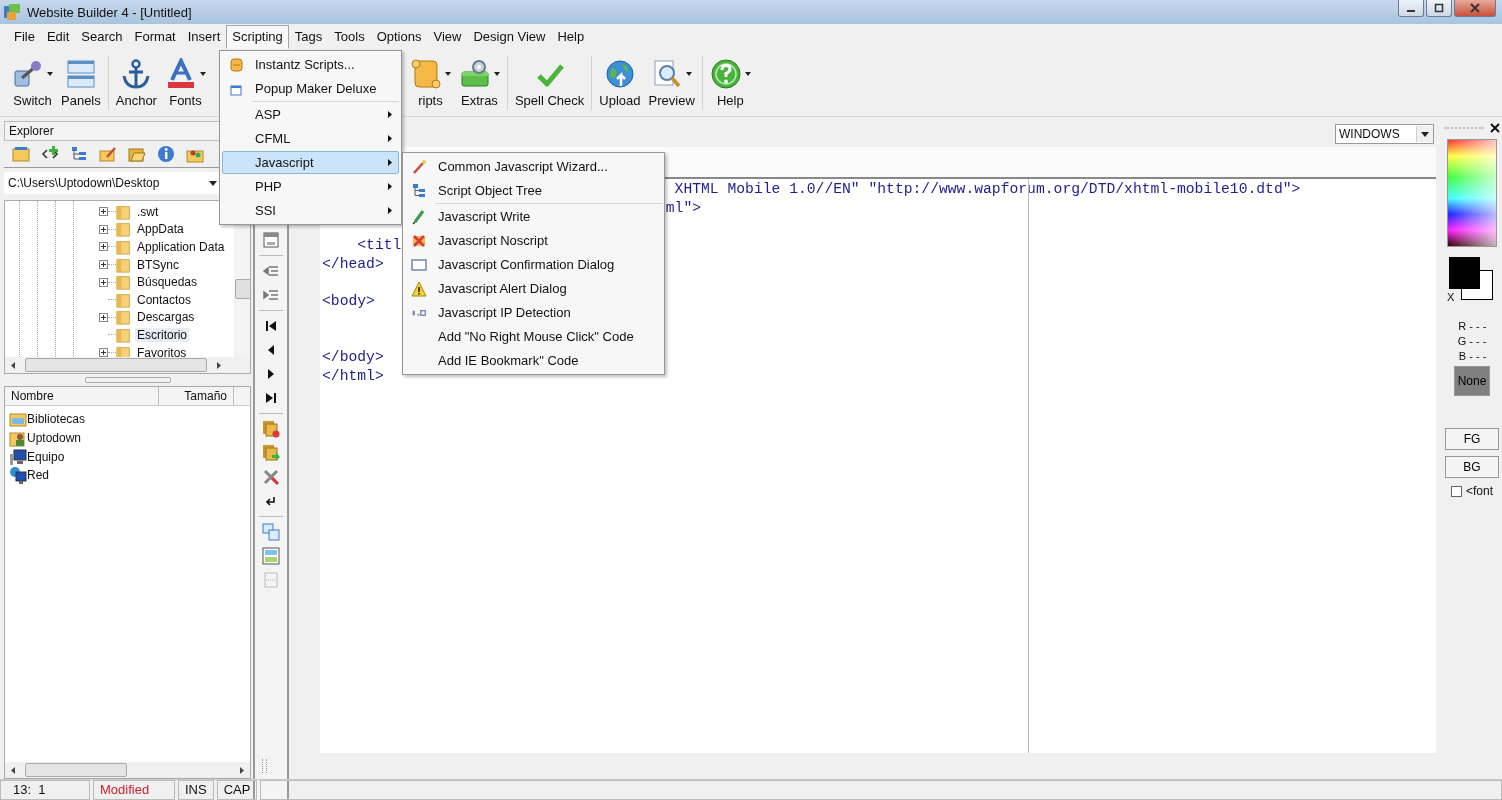 The width and height of the screenshot is (1502, 800). I want to click on menu-item: Help, so click(571, 37).